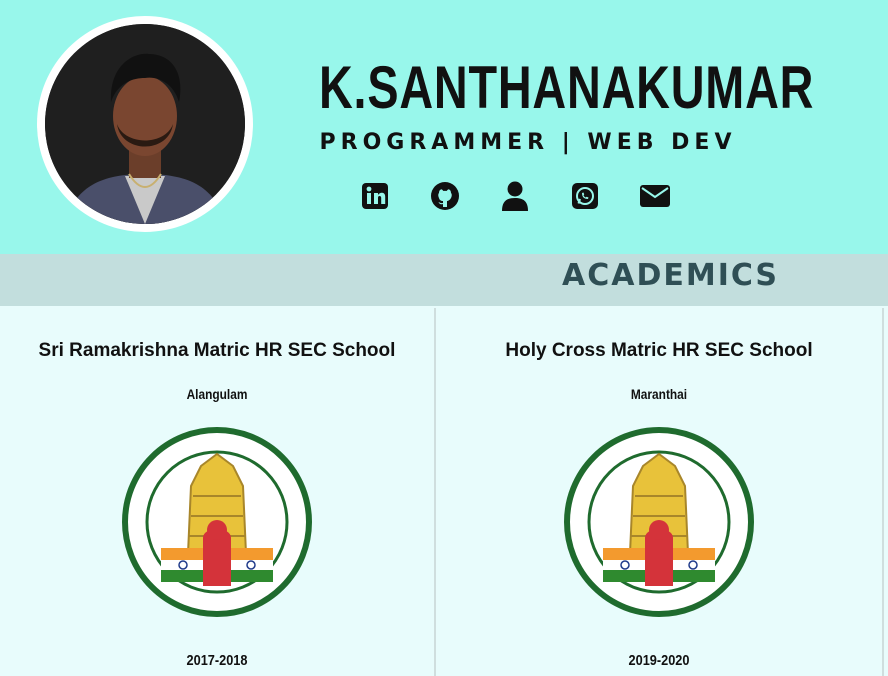  I want to click on school-name: Holy Cross Matric HR SEC School, so click(659, 350).